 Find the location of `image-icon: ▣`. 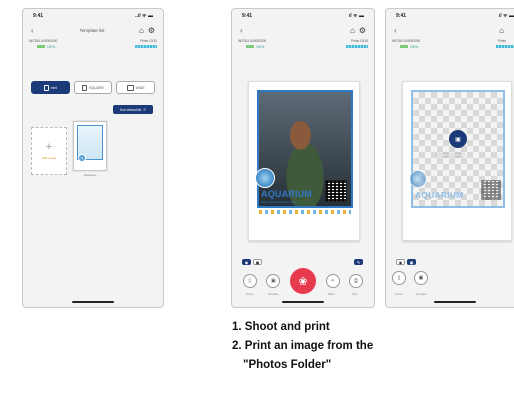

image-icon: ▣ is located at coordinates (458, 139).